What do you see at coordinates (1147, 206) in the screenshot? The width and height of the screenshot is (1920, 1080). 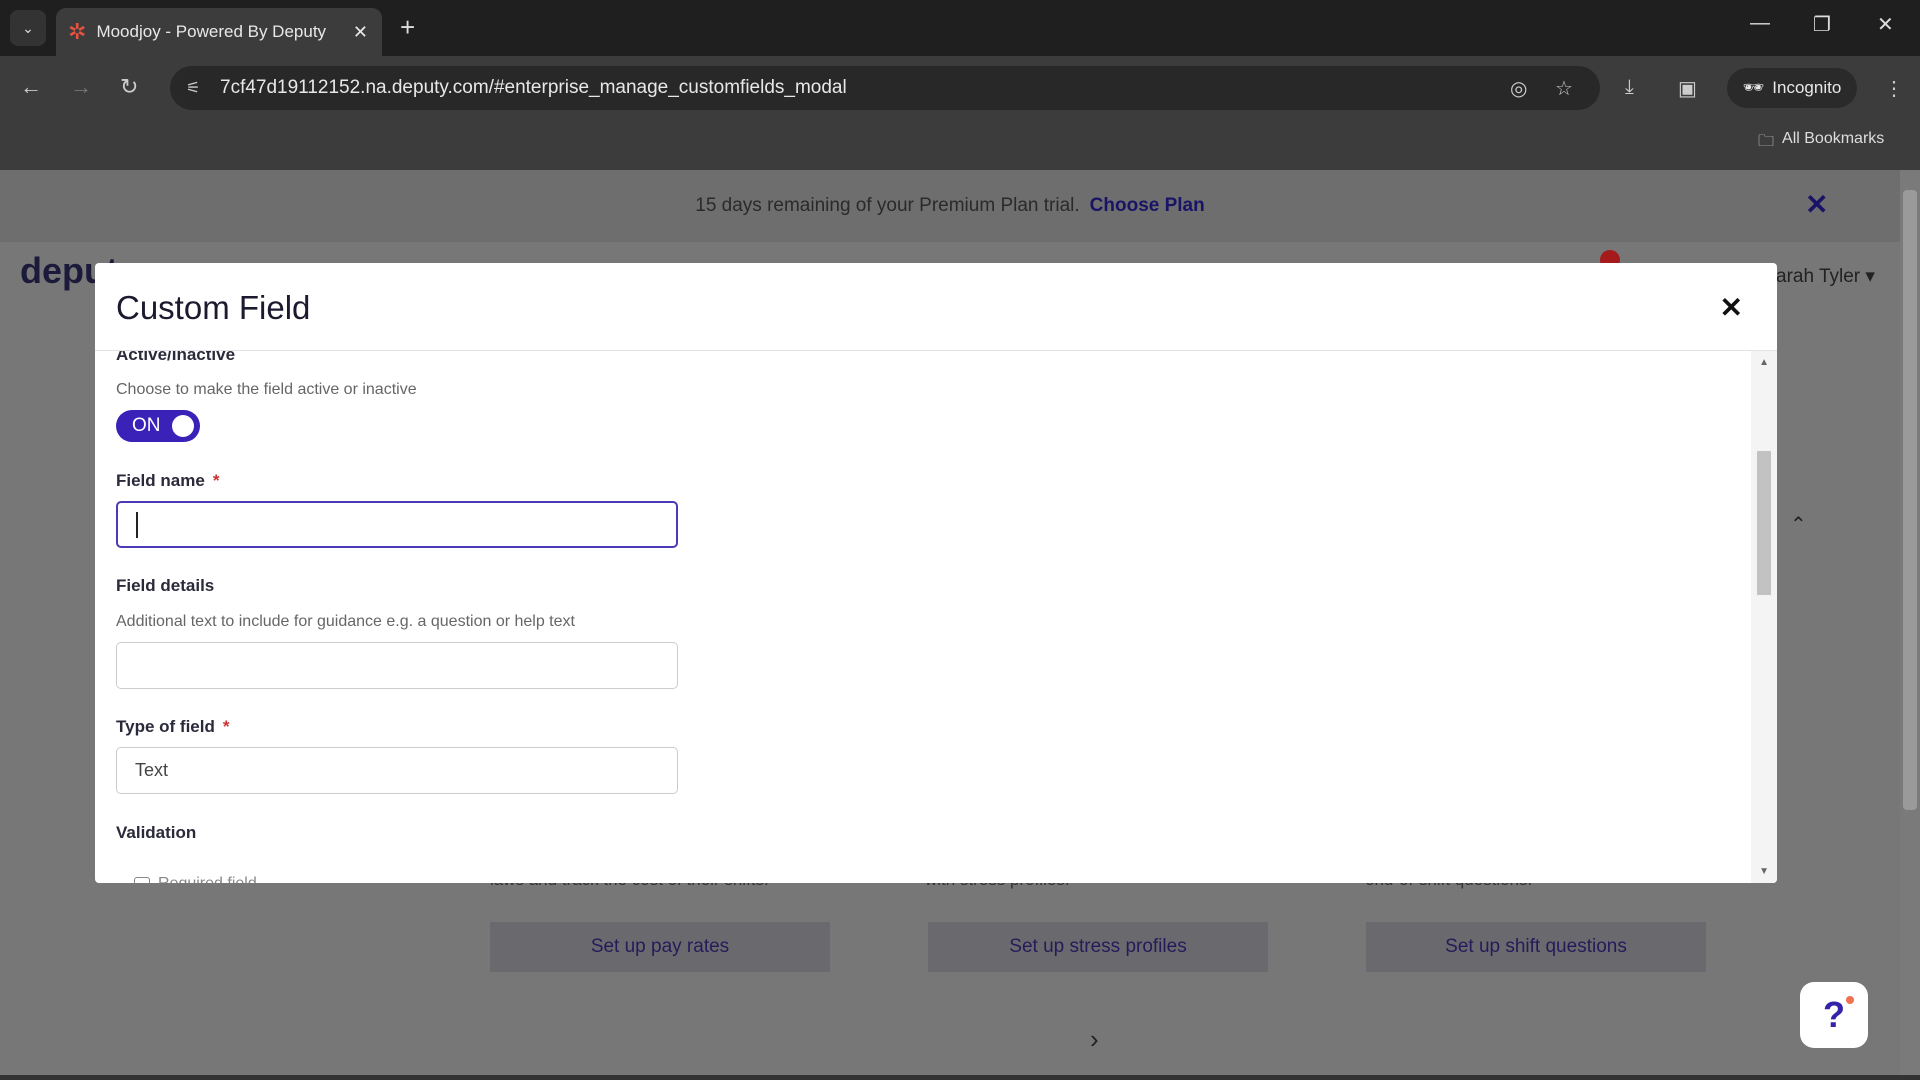 I see `choose-plan-link: Choose Plan` at bounding box center [1147, 206].